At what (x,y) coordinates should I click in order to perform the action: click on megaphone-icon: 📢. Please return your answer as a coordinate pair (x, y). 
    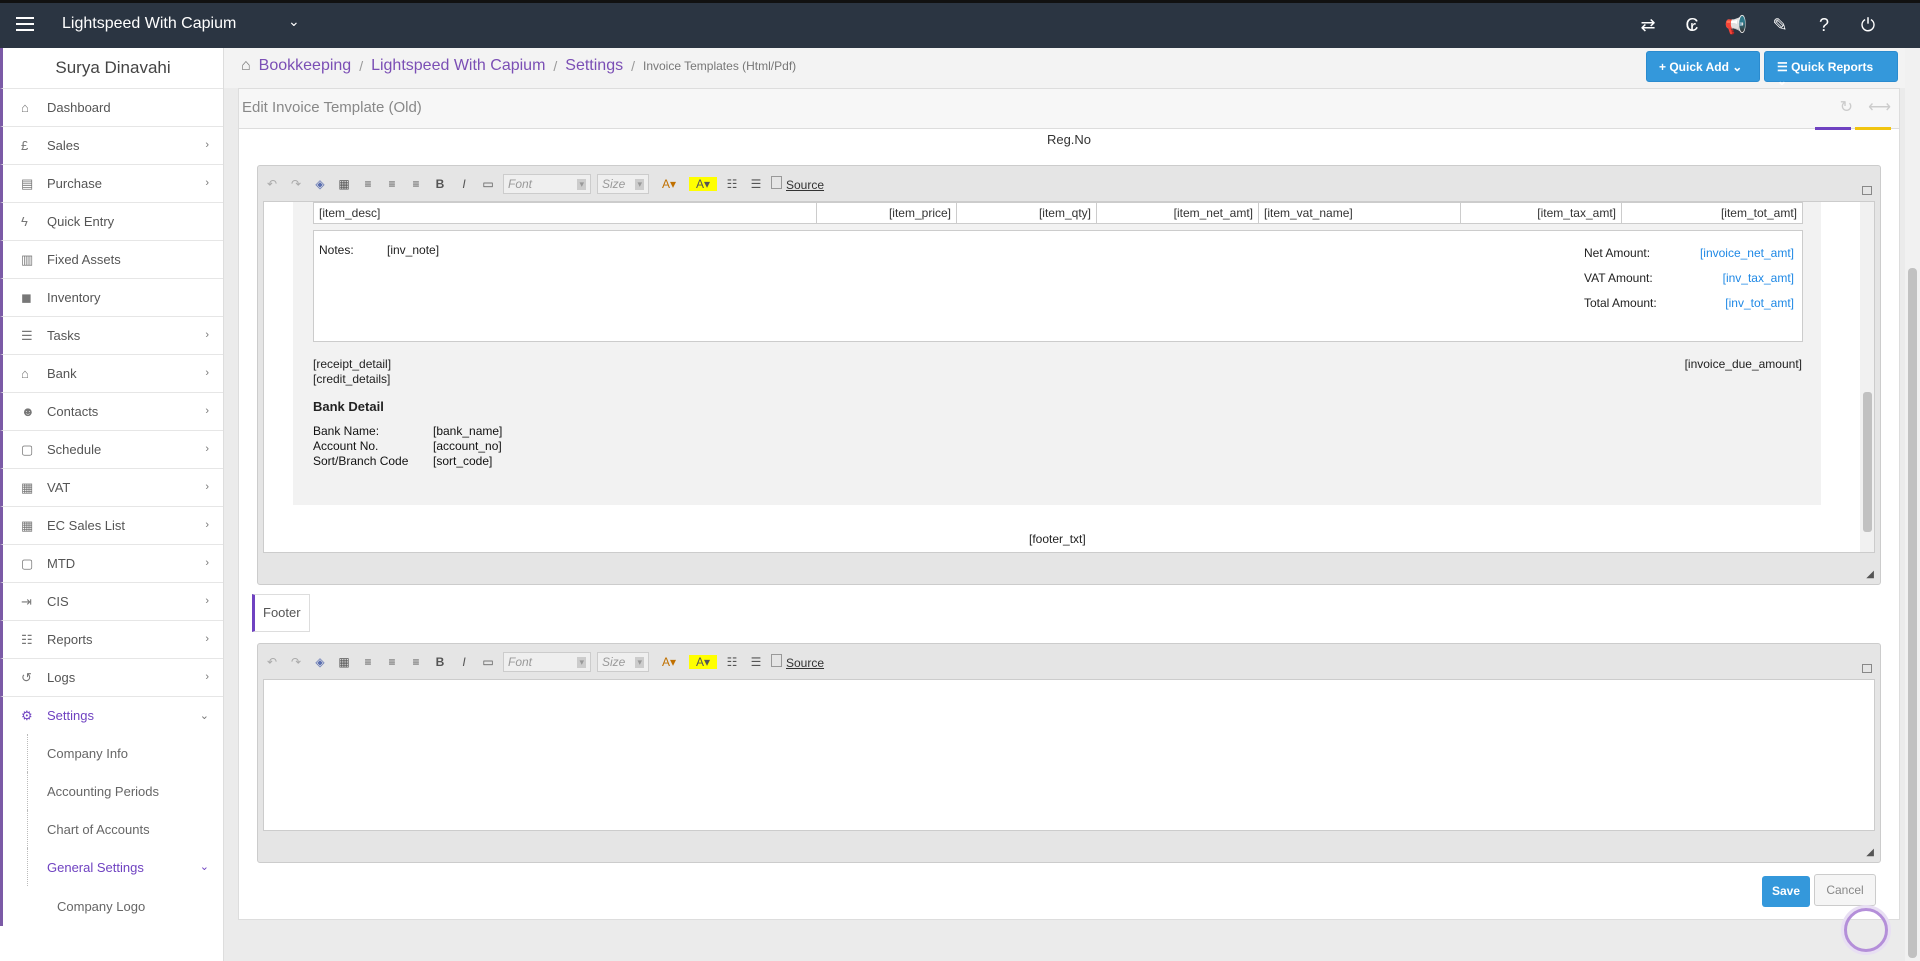
    Looking at the image, I should click on (1736, 25).